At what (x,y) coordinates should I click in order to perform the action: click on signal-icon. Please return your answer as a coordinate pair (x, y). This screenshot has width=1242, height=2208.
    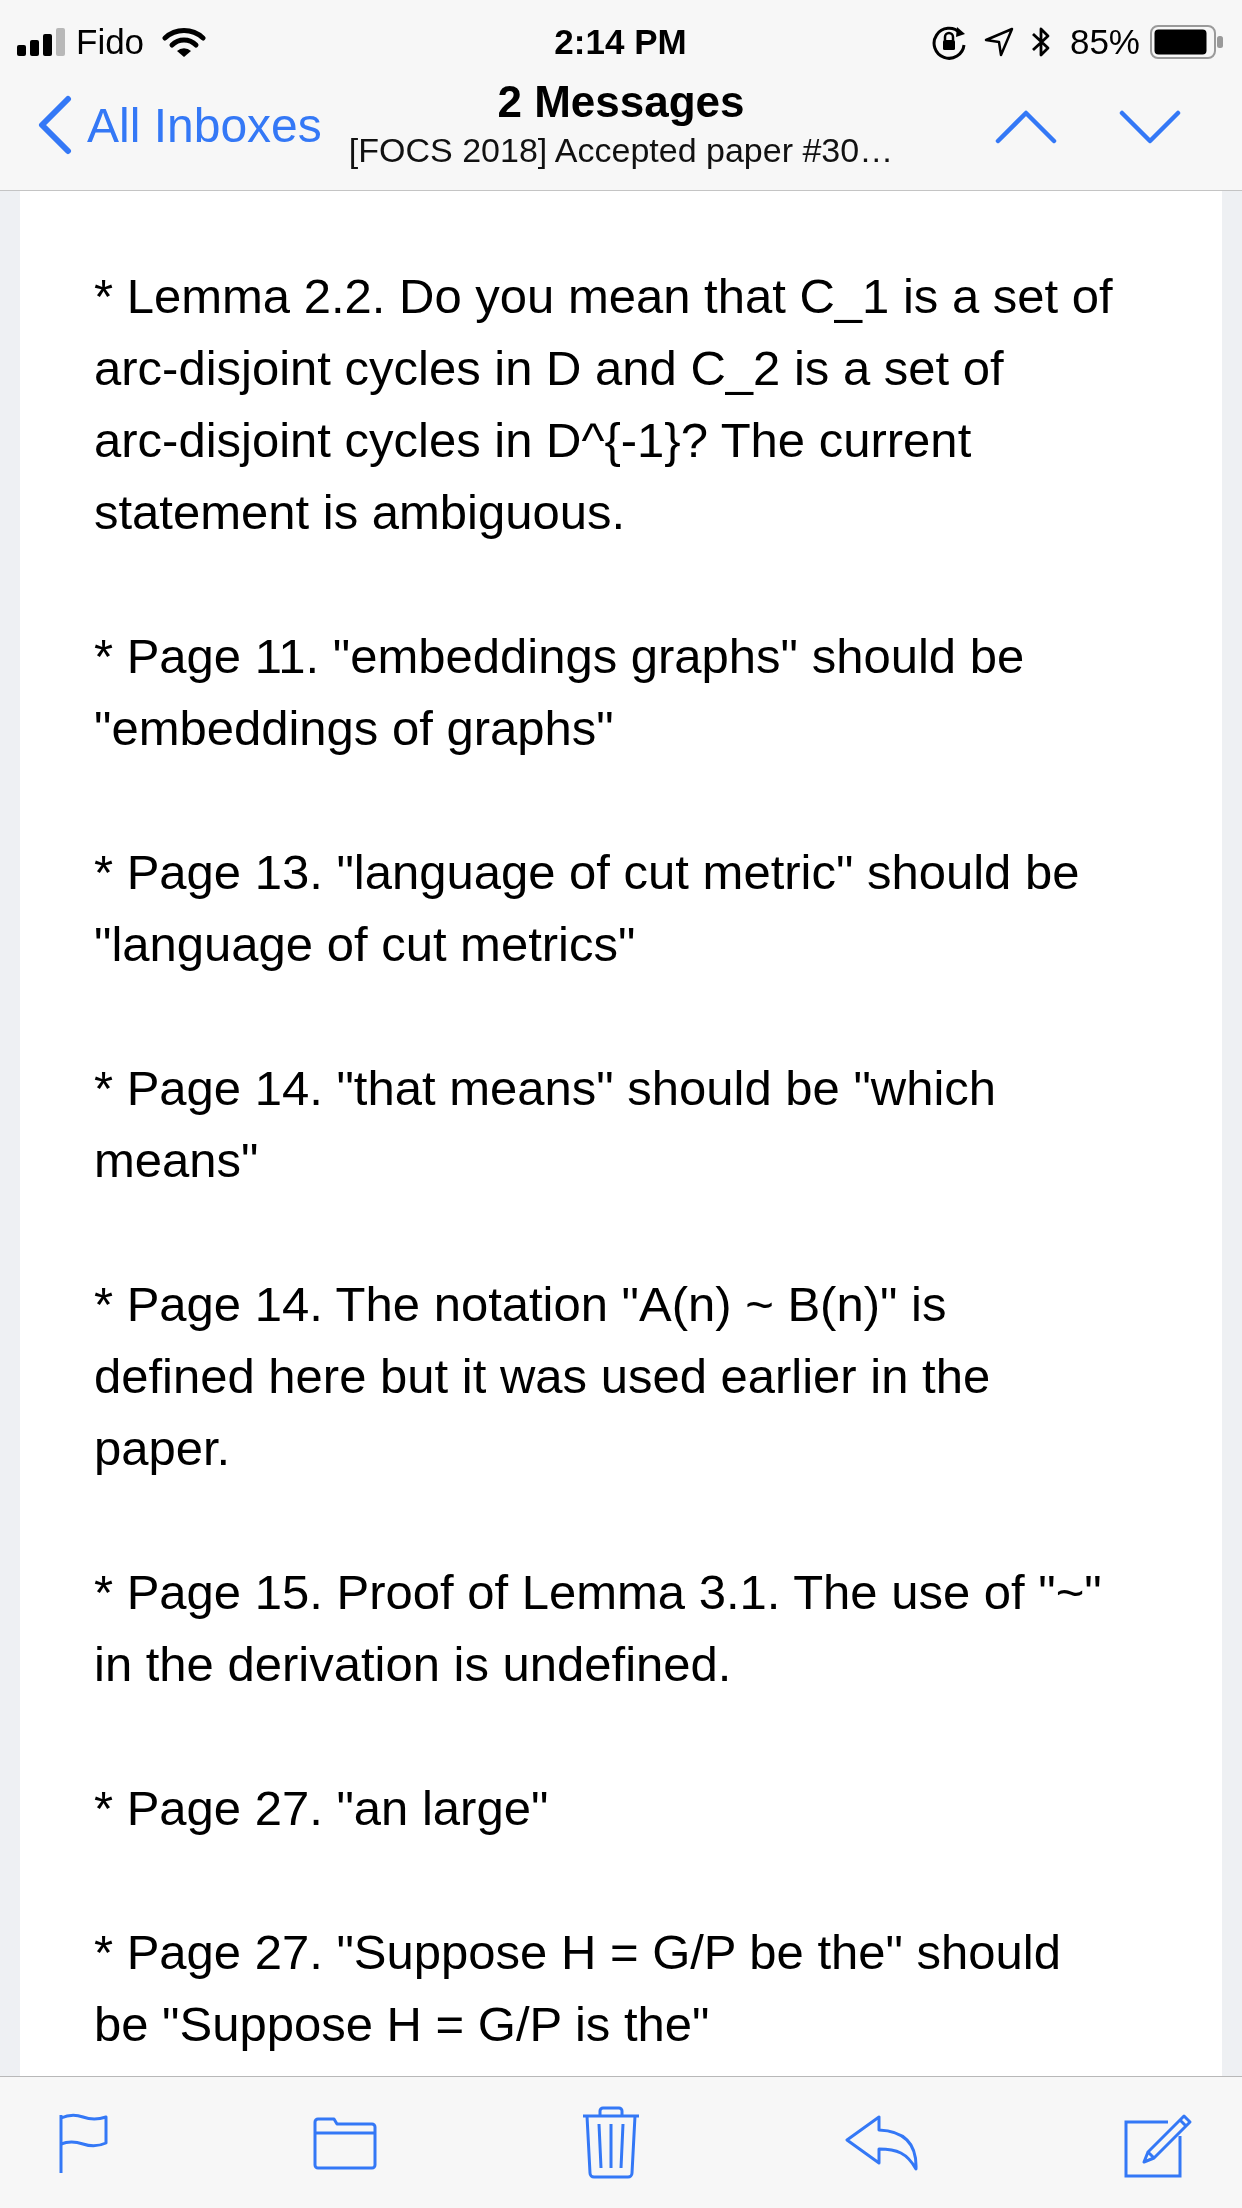
    Looking at the image, I should click on (41, 42).